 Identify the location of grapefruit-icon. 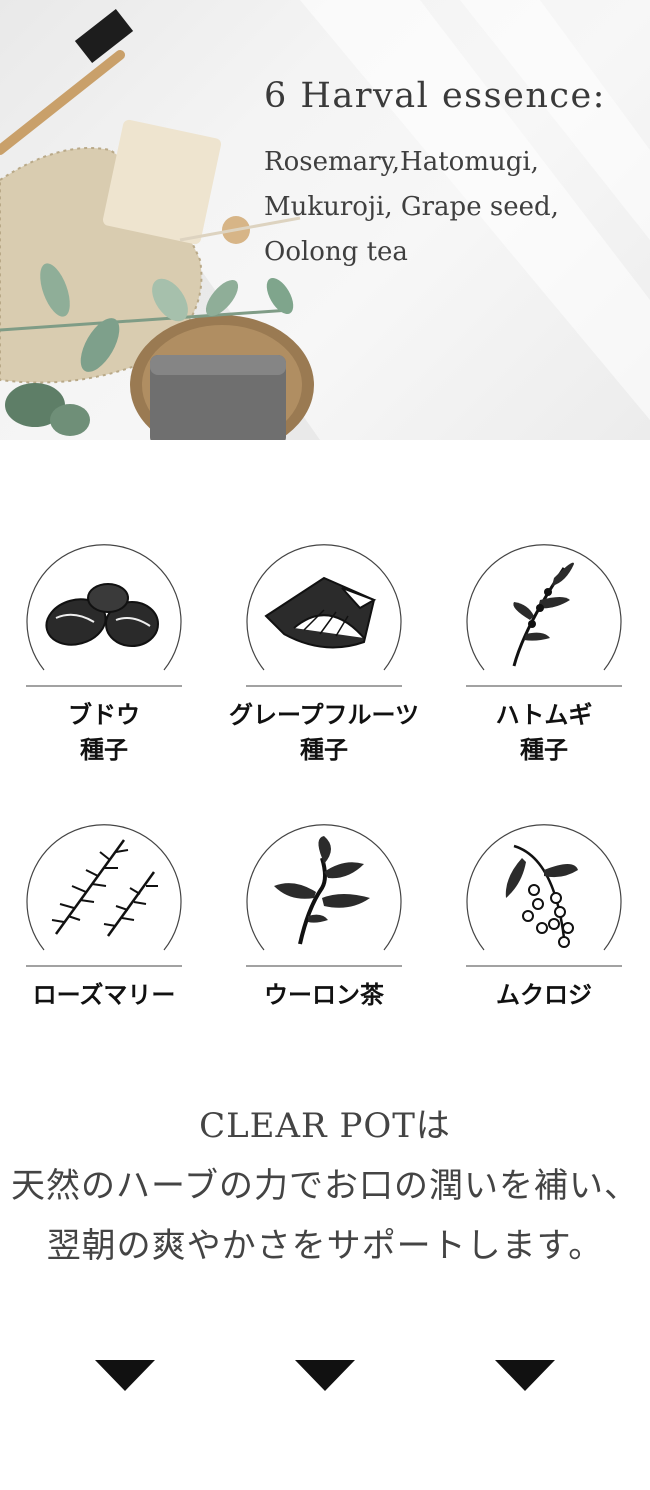
(320, 612).